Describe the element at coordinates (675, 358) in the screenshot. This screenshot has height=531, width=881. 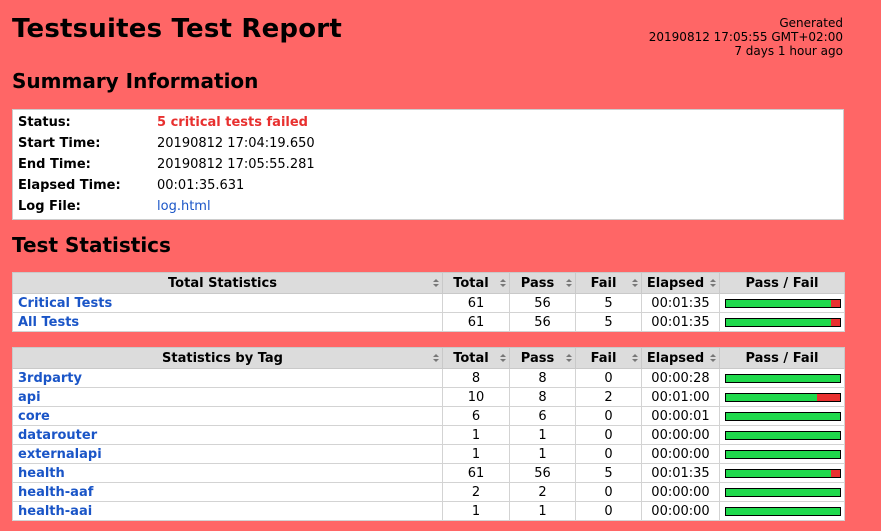
I see `header-label: Elapsed` at that location.